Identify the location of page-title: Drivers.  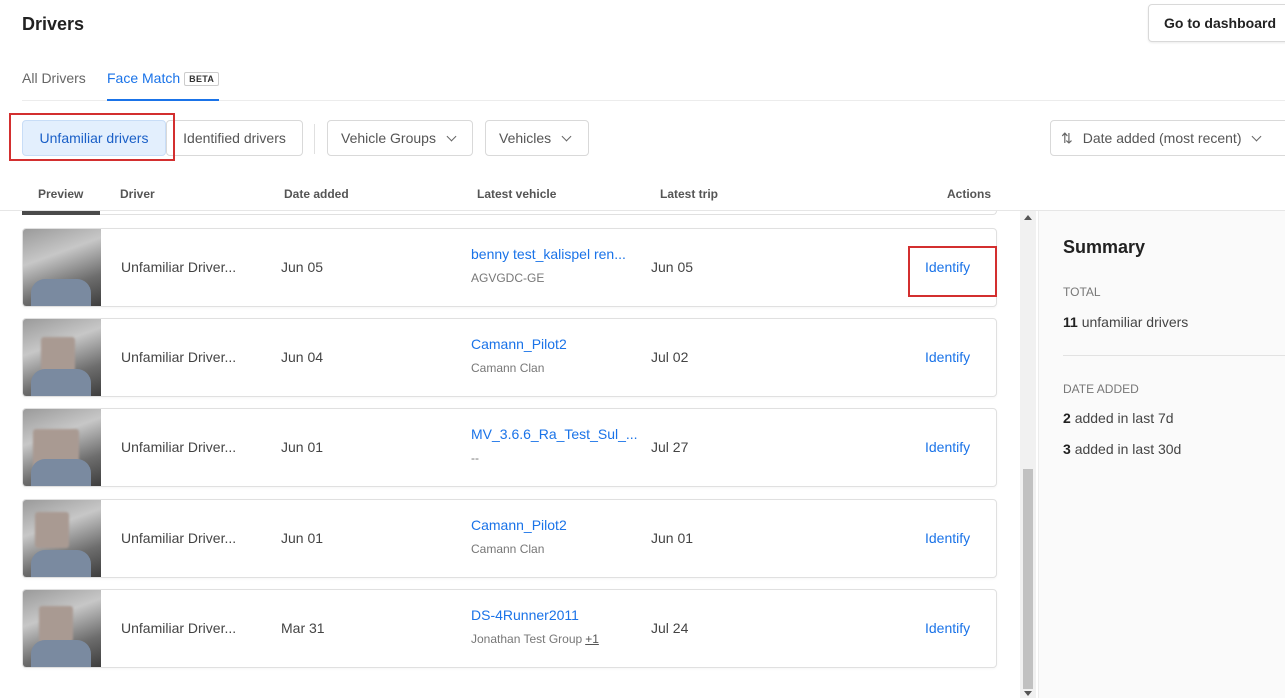
(53, 24).